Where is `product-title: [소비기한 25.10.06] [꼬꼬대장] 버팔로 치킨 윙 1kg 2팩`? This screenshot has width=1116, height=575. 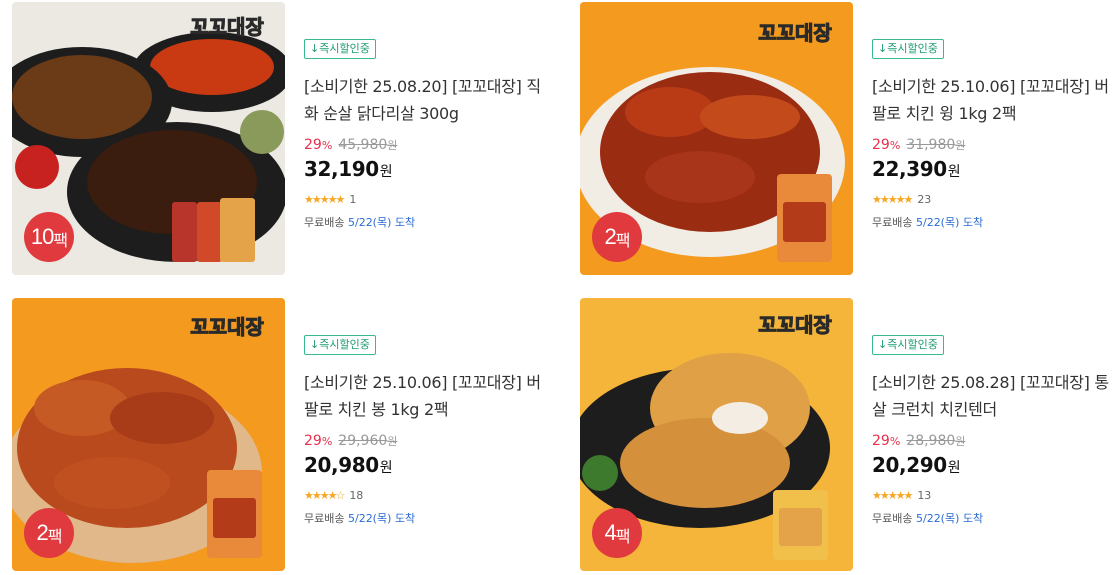 product-title: [소비기한 25.10.06] [꼬꼬대장] 버팔로 치킨 윙 1kg 2팩 is located at coordinates (994, 100).